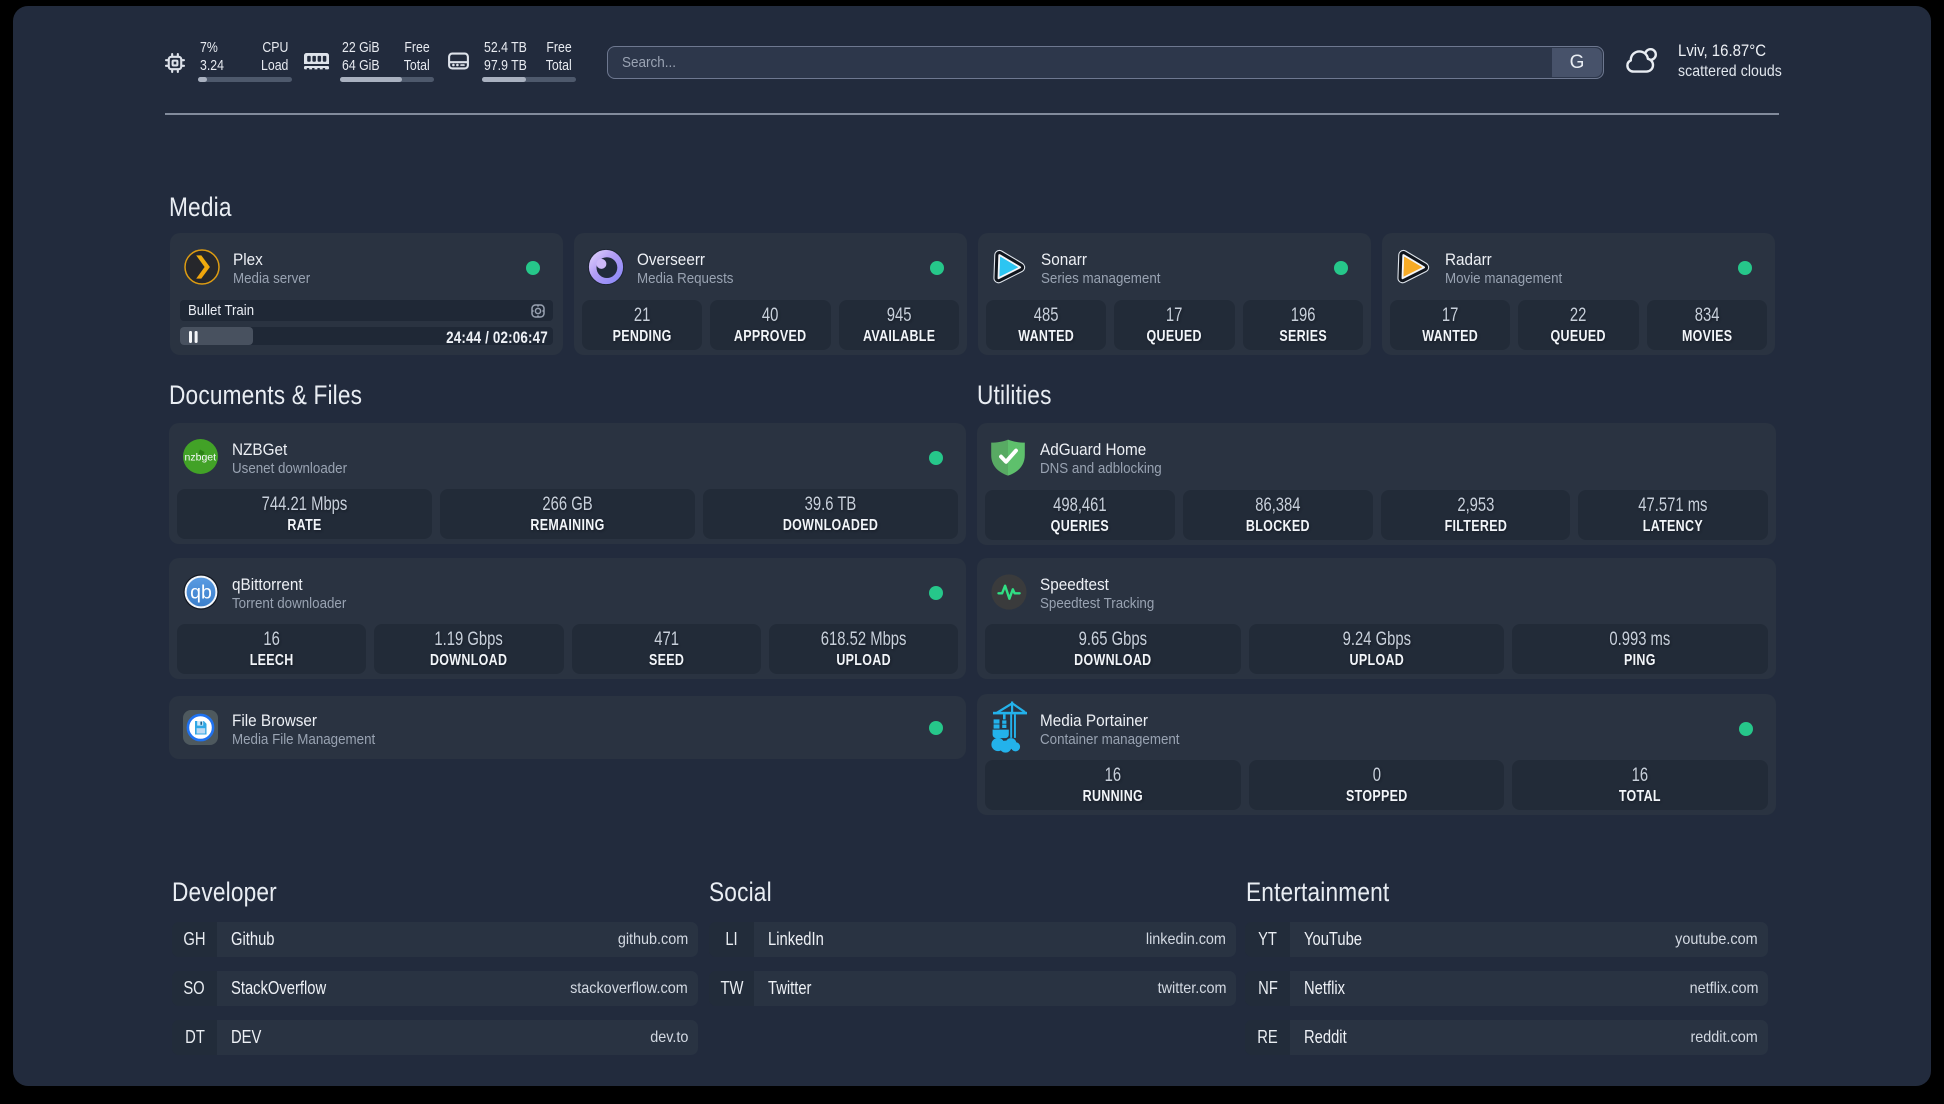 The width and height of the screenshot is (1944, 1104). I want to click on svg-text: nzbget, so click(201, 458).